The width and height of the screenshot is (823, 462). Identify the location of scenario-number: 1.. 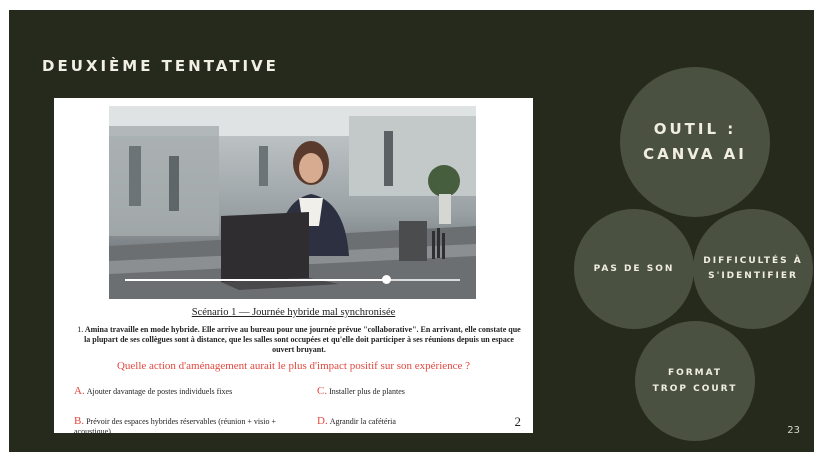
(80, 329).